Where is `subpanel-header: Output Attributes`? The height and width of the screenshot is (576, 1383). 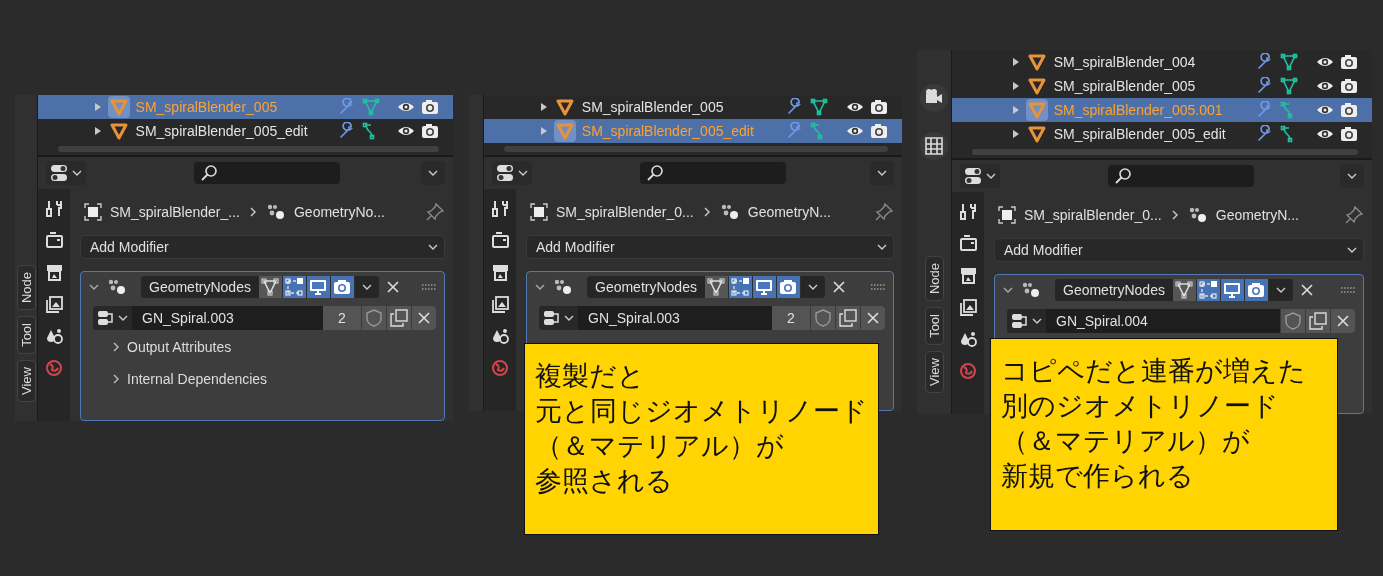 subpanel-header: Output Attributes is located at coordinates (262, 347).